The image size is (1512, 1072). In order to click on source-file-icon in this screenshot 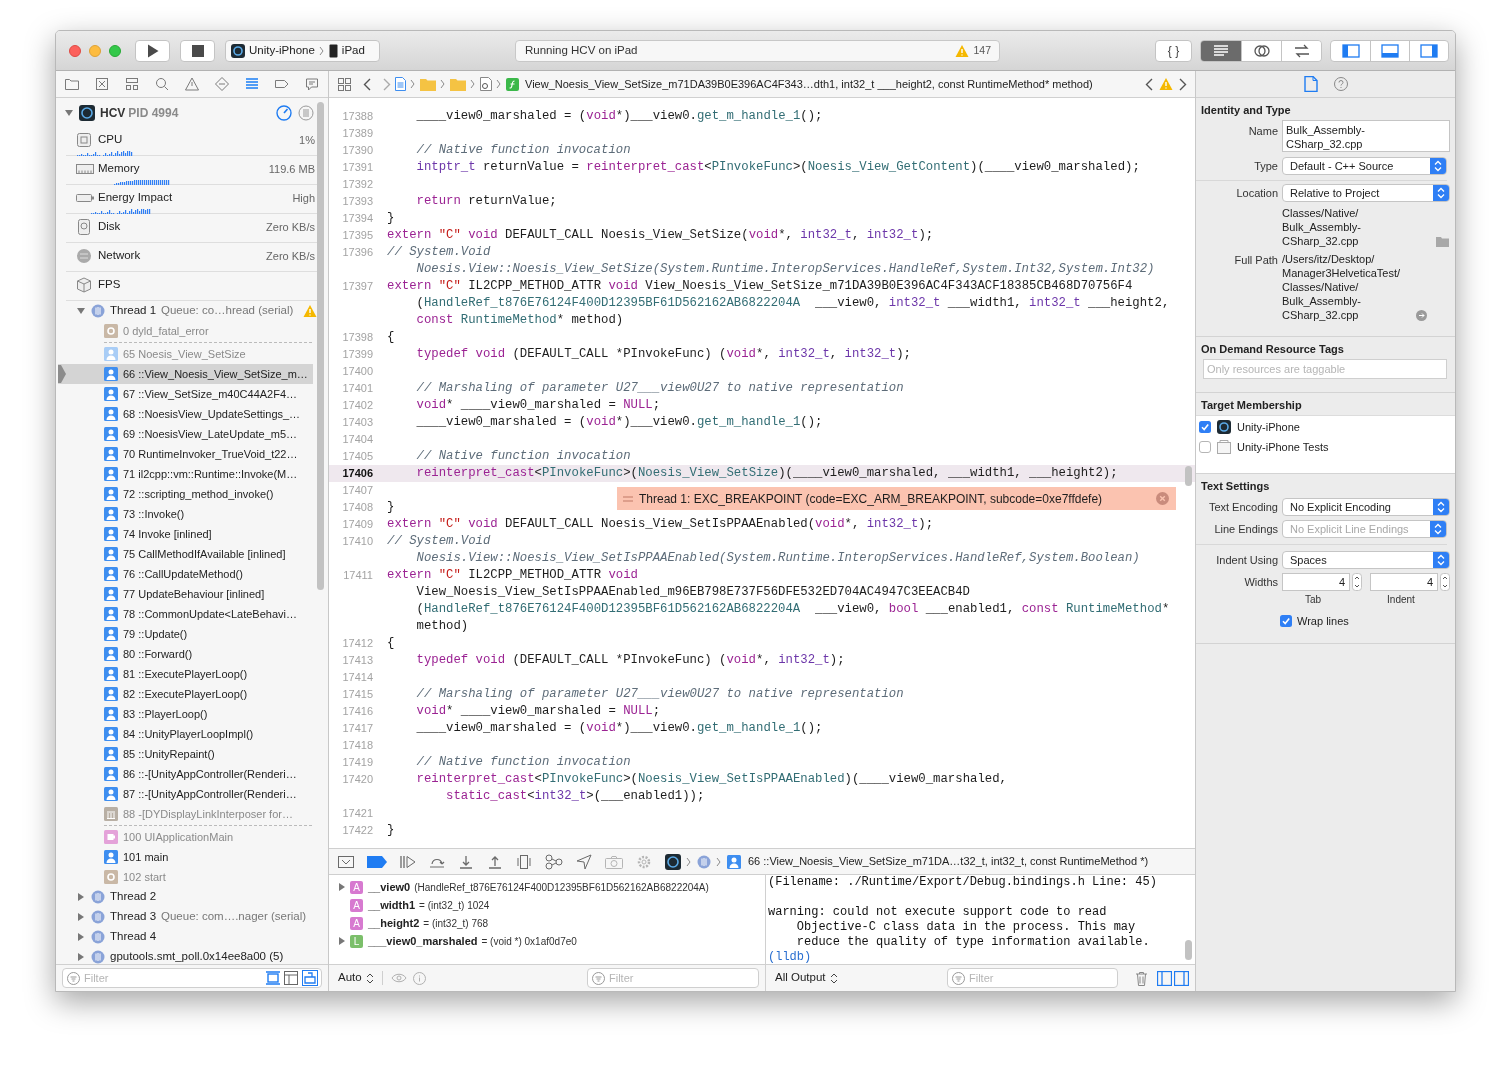, I will do `click(486, 84)`.